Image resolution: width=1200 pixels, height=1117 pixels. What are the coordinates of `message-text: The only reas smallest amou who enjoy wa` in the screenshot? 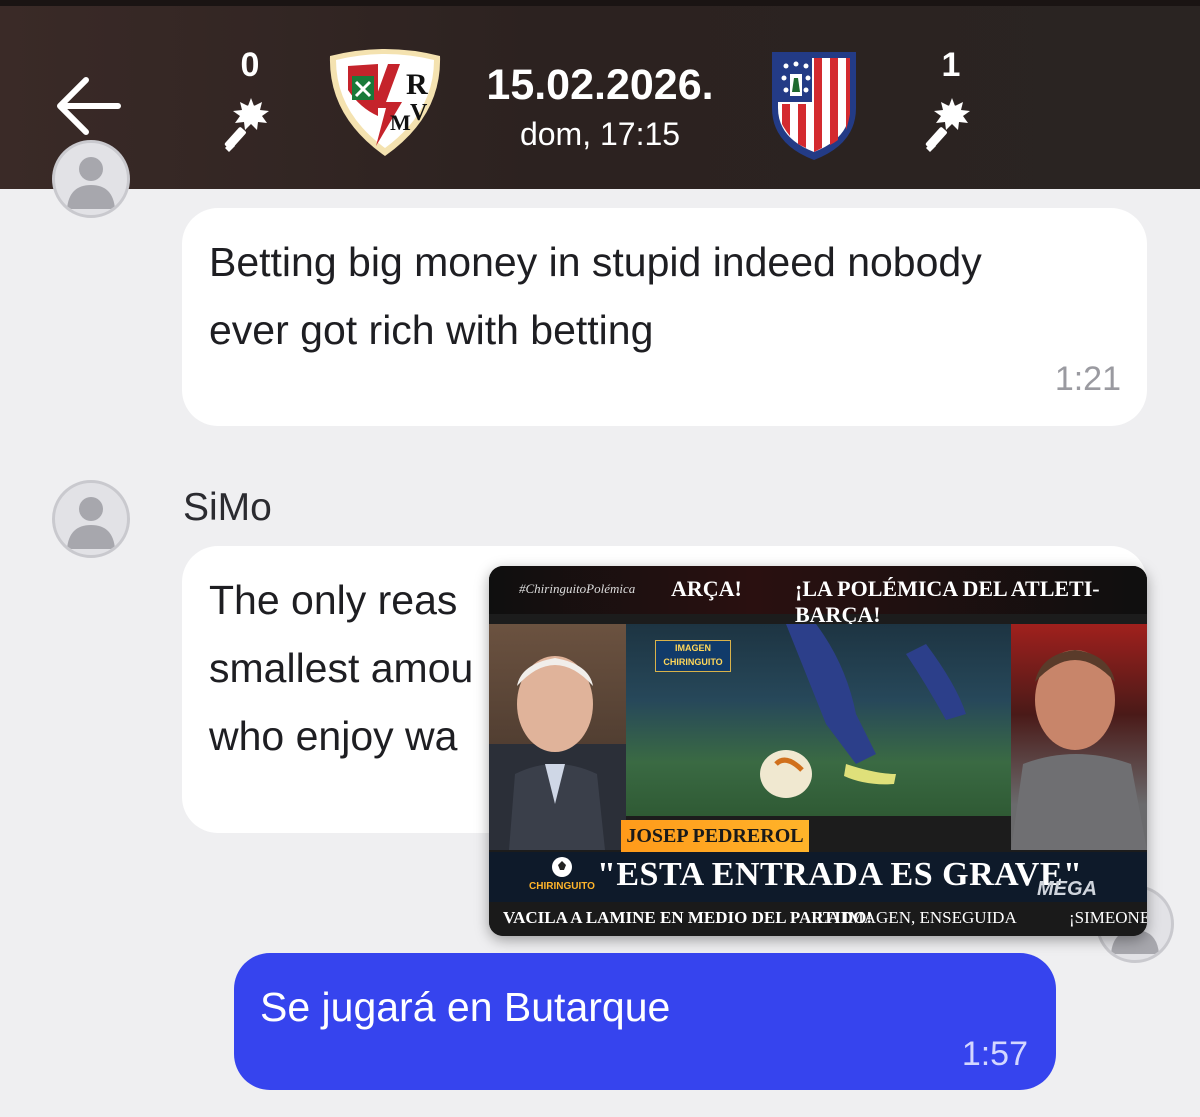 It's located at (341, 668).